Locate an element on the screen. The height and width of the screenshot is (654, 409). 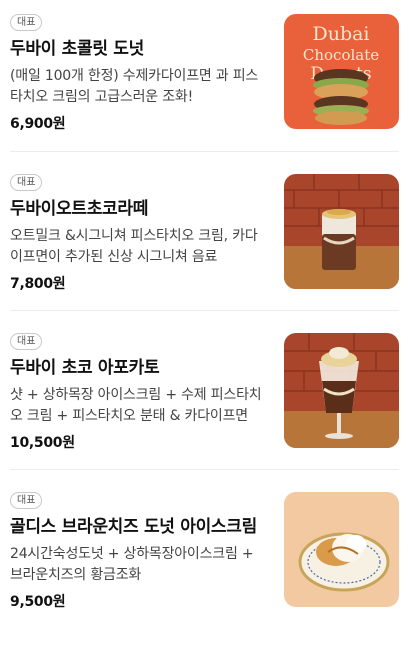
menu-item-name: 두바이오트초코라떼 is located at coordinates (79, 209).